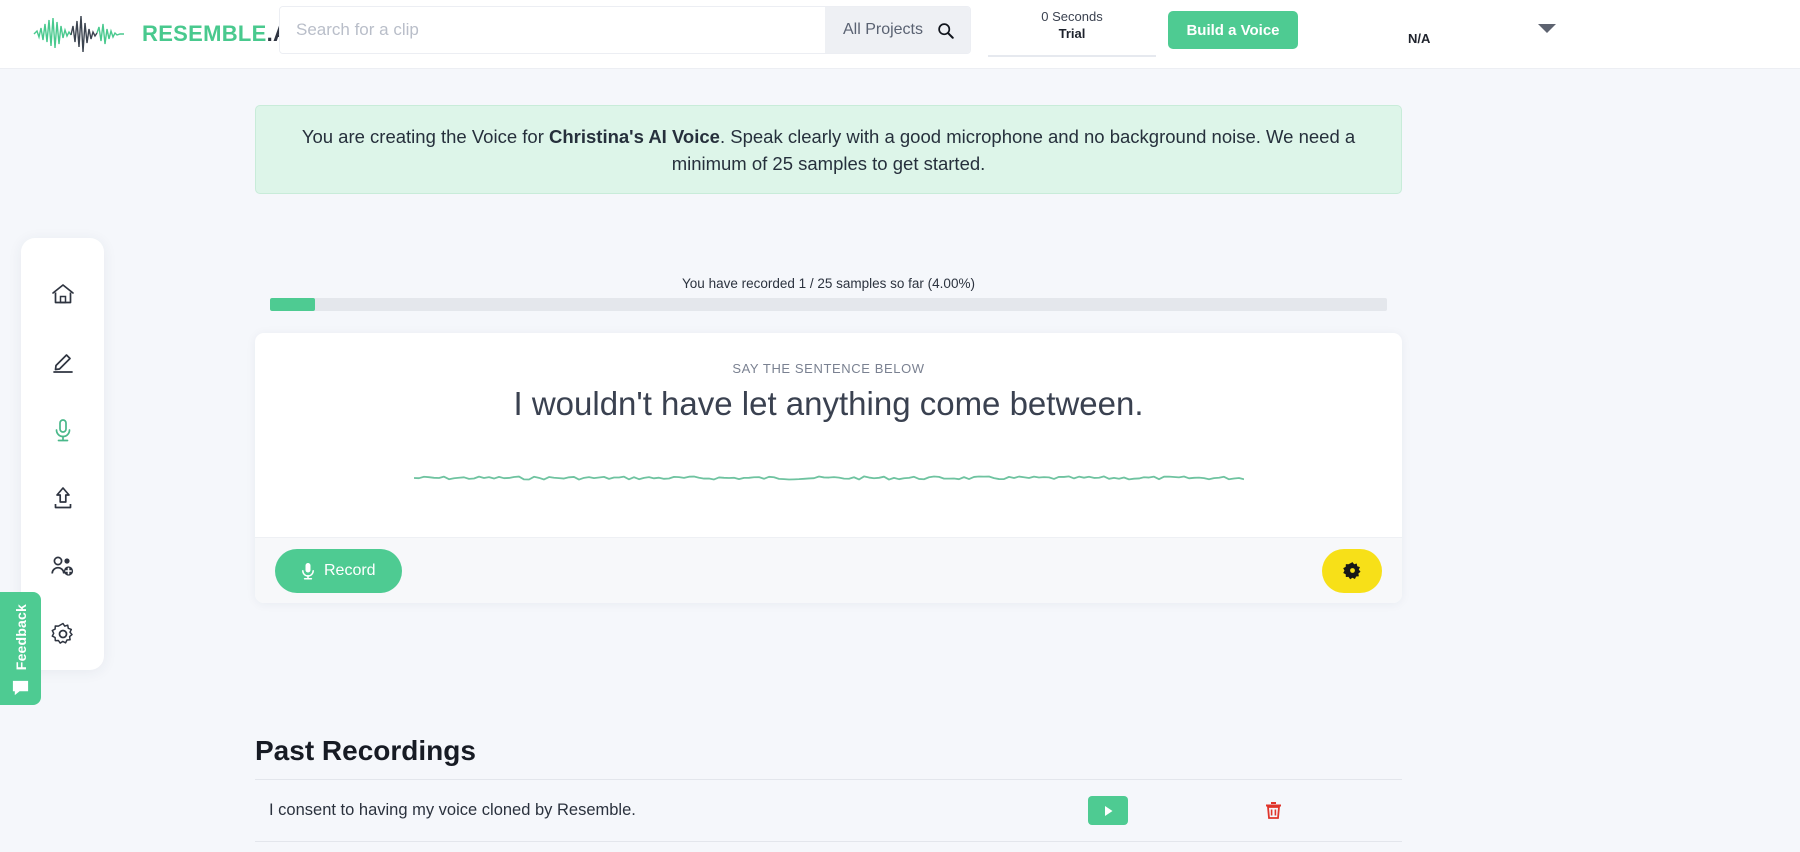 Image resolution: width=1800 pixels, height=852 pixels. I want to click on brand-logo: RESEMBLE.AI, so click(164, 34).